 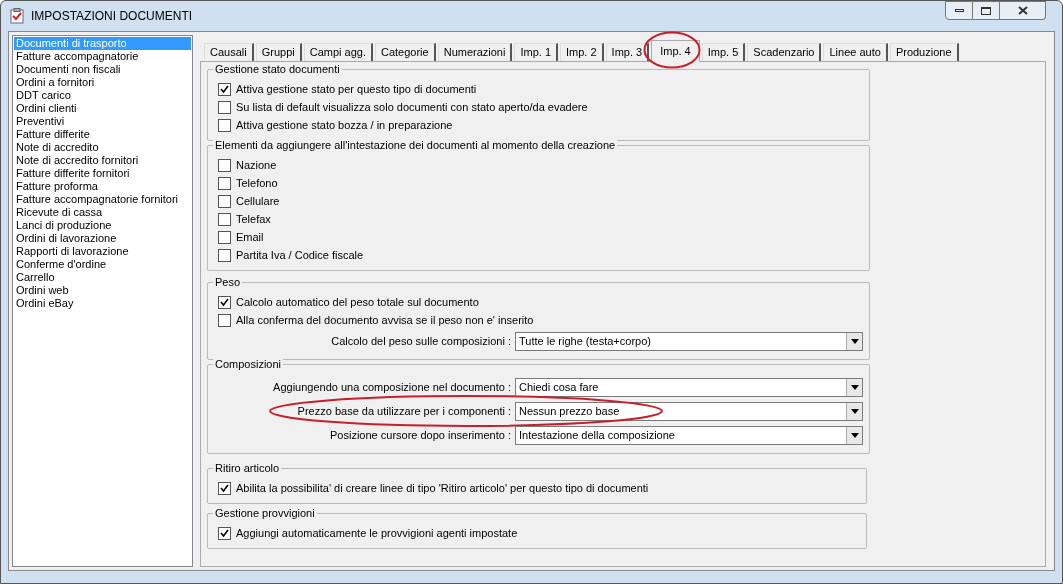 I want to click on group-title: Gestione stato documenti, so click(x=277, y=69).